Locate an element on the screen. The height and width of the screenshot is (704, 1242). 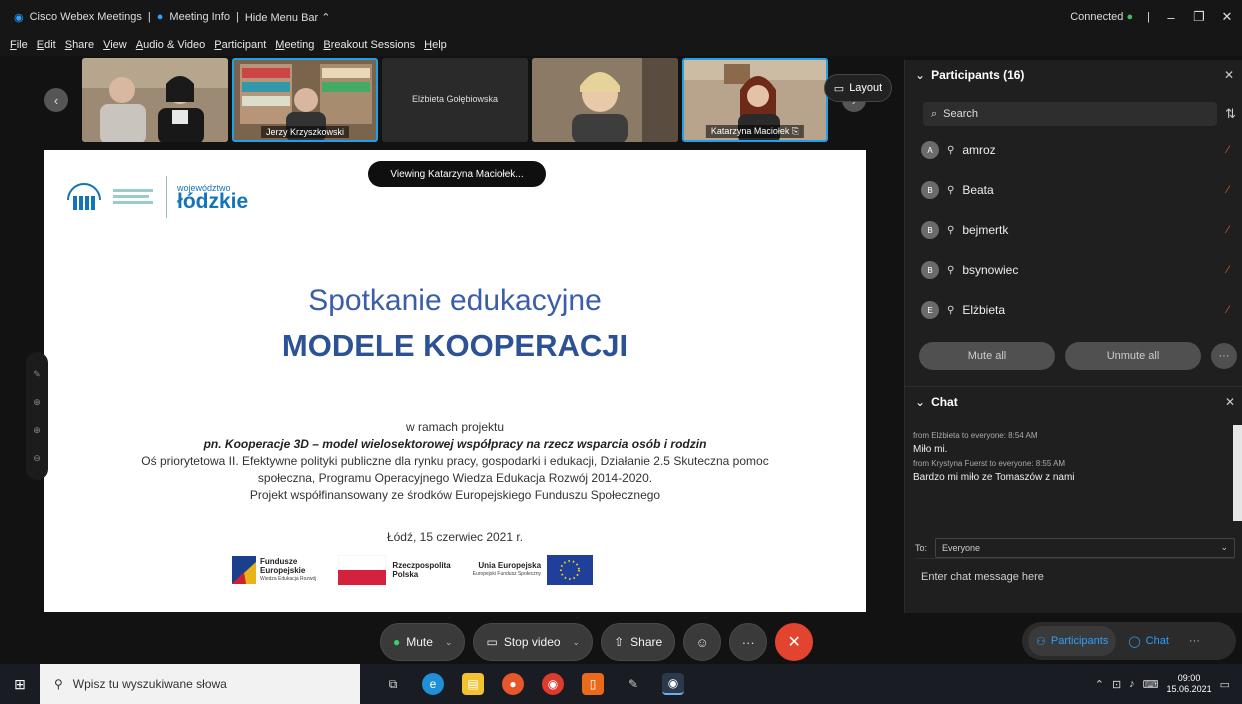
zoom-out-icon: ⊖ is located at coordinates (37, 458).